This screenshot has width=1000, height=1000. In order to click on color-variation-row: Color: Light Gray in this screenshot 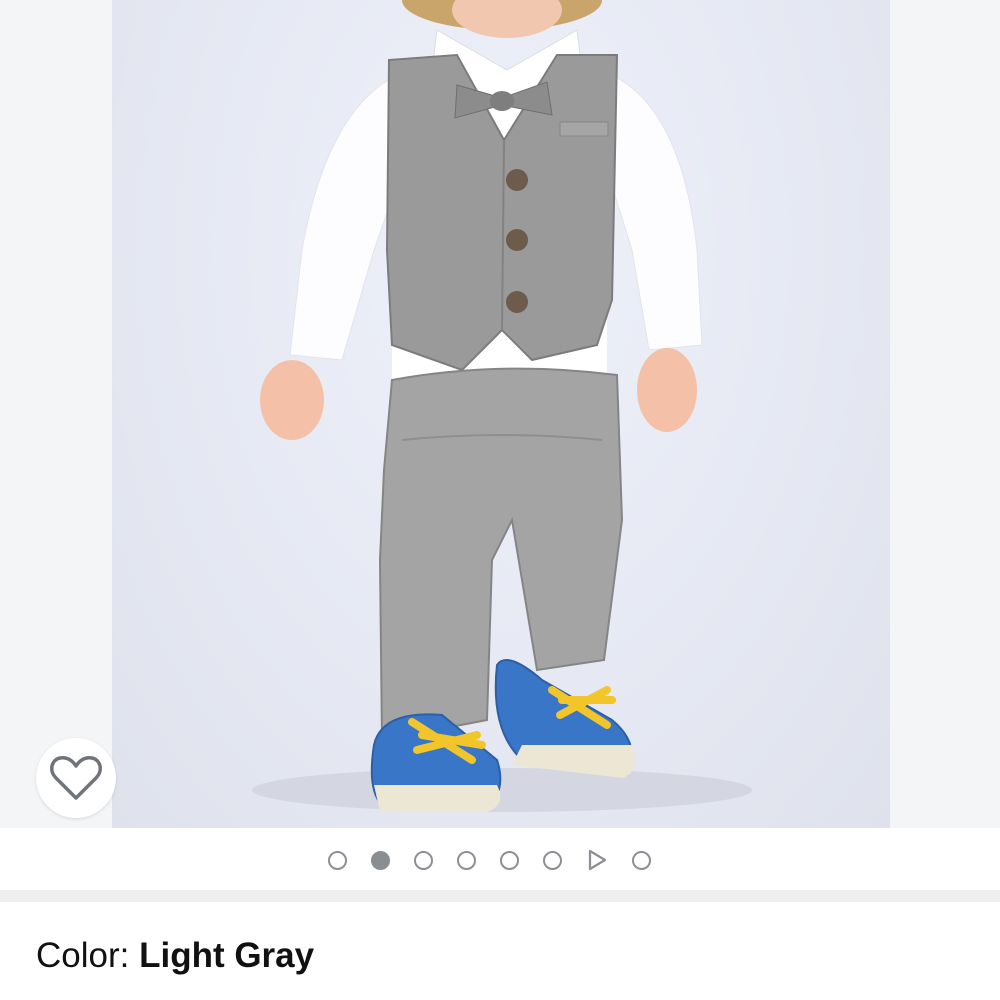, I will do `click(175, 956)`.